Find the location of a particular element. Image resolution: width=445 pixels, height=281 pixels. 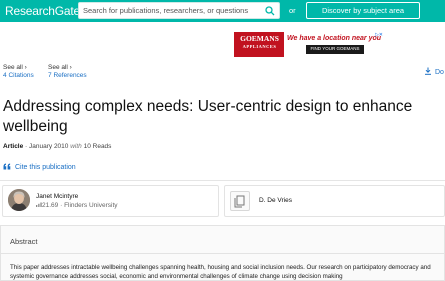

publication-reads: 10 Reads is located at coordinates (97, 146).